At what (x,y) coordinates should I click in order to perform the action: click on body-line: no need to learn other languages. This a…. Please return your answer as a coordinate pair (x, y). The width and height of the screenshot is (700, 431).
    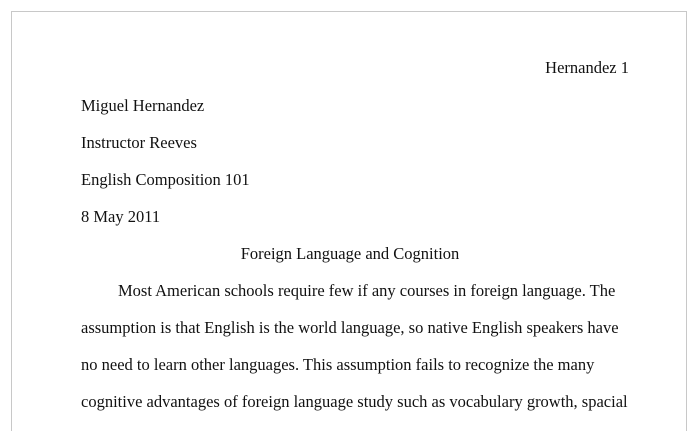
    Looking at the image, I should click on (338, 364).